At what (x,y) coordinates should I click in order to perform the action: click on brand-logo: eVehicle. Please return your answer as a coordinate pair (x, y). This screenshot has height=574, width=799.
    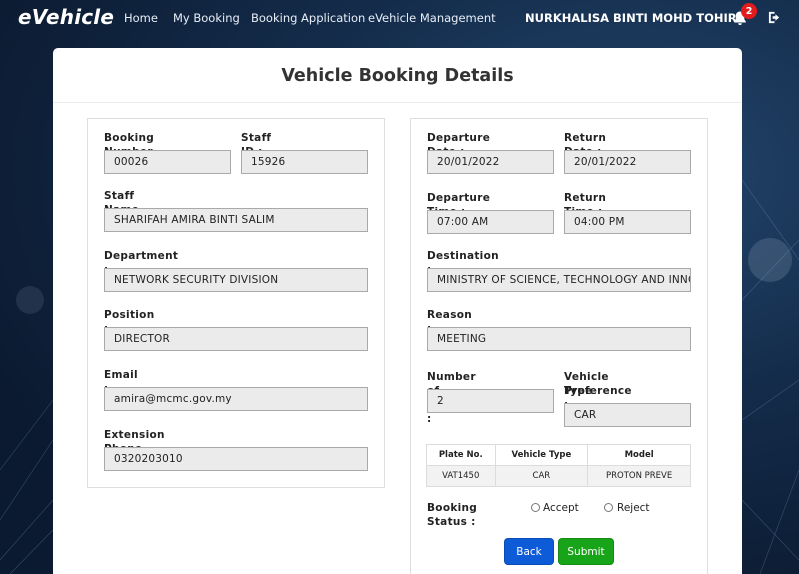
    Looking at the image, I should click on (66, 17).